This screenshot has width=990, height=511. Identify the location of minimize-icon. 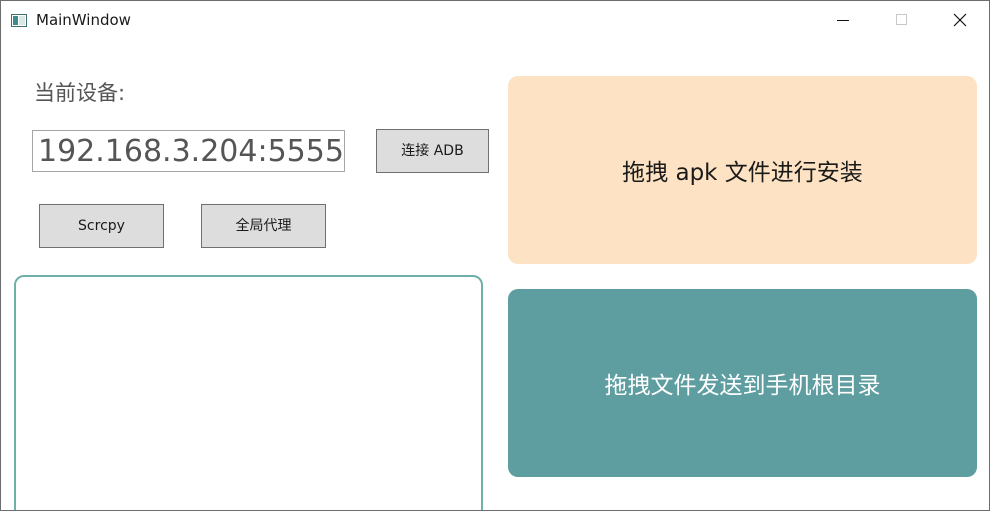
(843, 20).